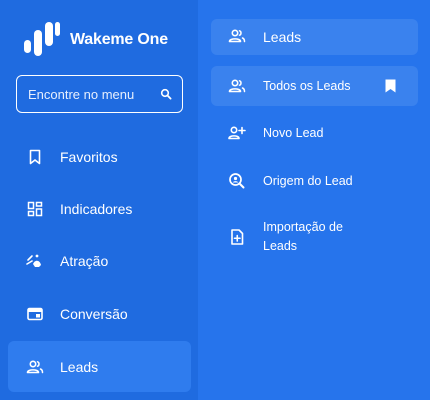 Image resolution: width=430 pixels, height=400 pixels. What do you see at coordinates (119, 39) in the screenshot?
I see `app-name: Wakeme One` at bounding box center [119, 39].